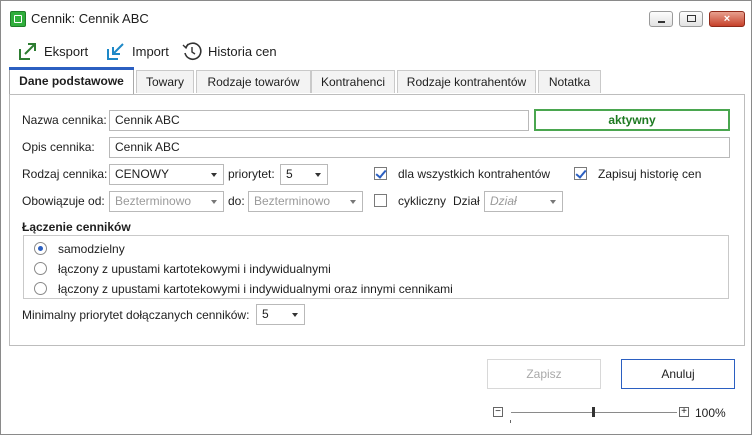 This screenshot has width=752, height=435. I want to click on valid-from-select: Bezterminowo, so click(166, 201).